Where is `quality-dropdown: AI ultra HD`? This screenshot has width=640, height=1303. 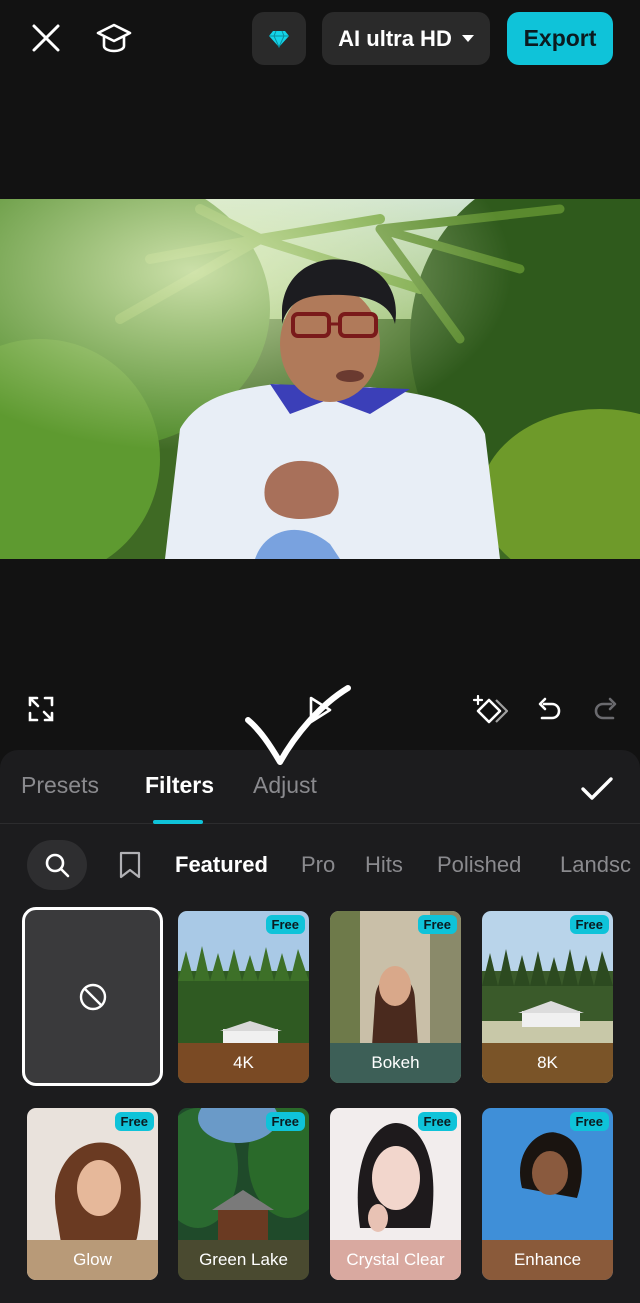
quality-dropdown: AI ultra HD is located at coordinates (406, 38).